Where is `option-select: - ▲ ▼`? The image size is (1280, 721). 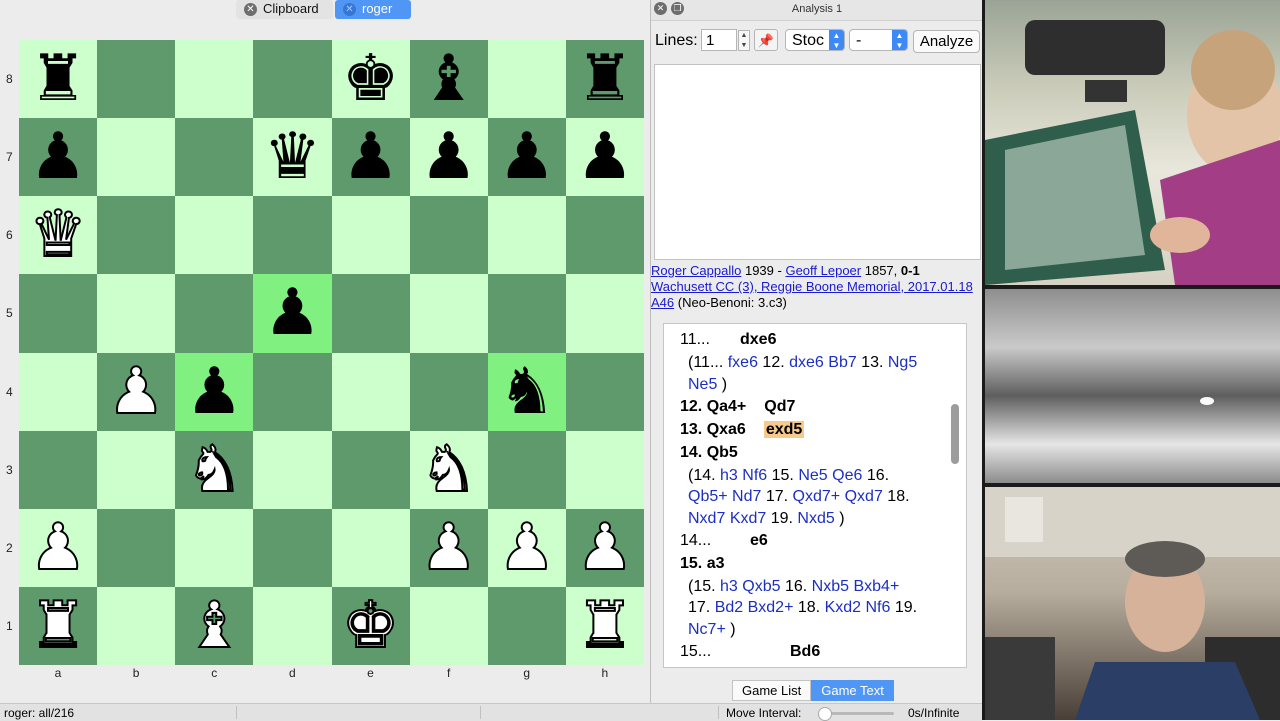 option-select: - ▲ ▼ is located at coordinates (878, 40).